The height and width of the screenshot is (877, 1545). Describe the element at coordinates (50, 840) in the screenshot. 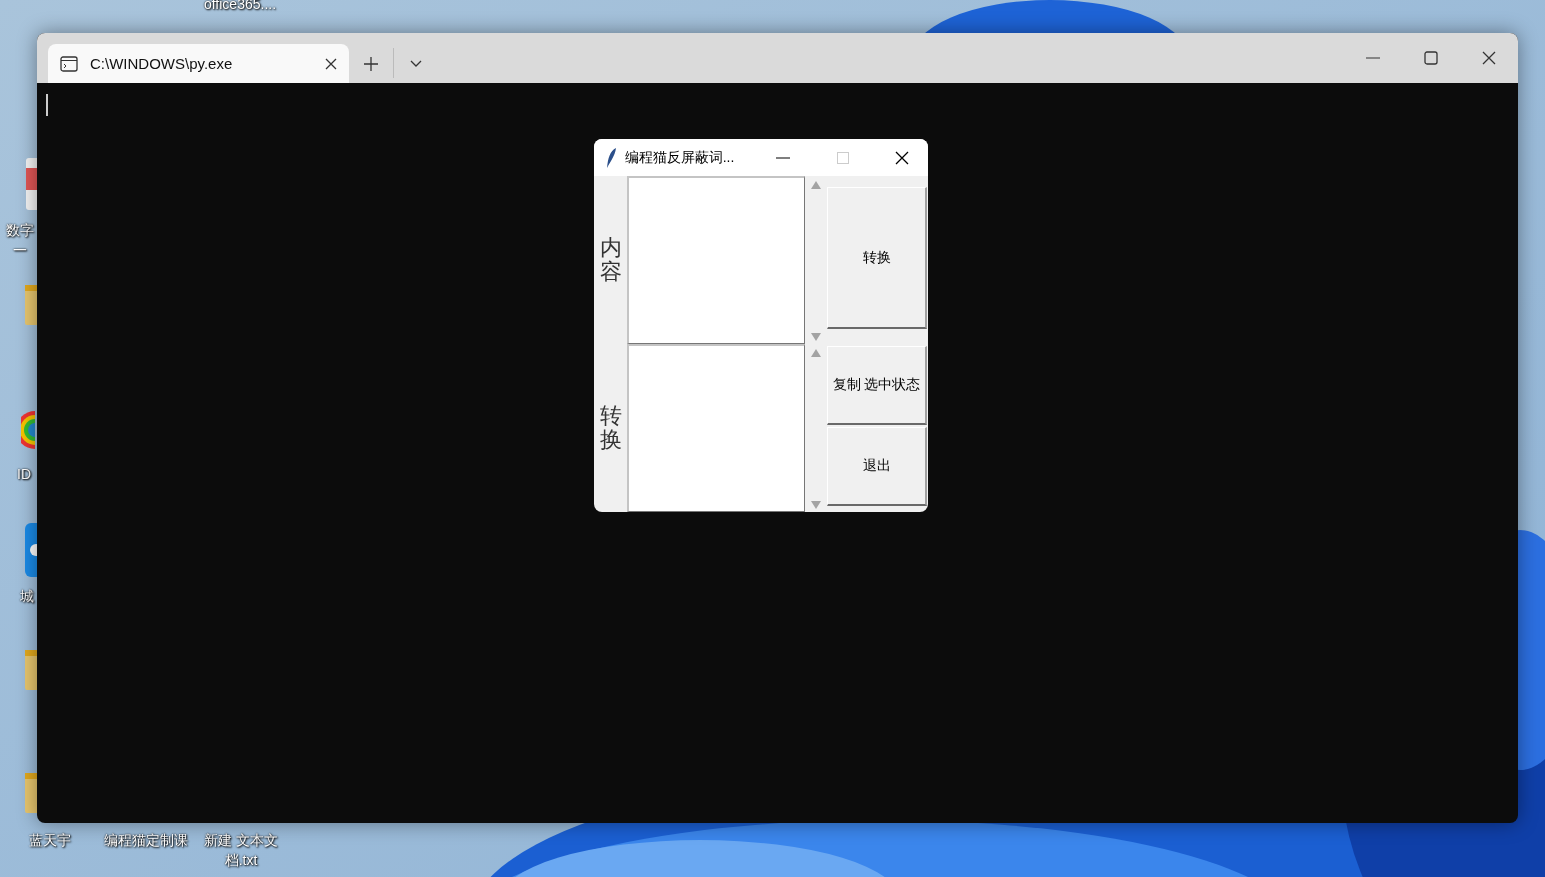

I see `icon-label: 蓝天宇` at that location.